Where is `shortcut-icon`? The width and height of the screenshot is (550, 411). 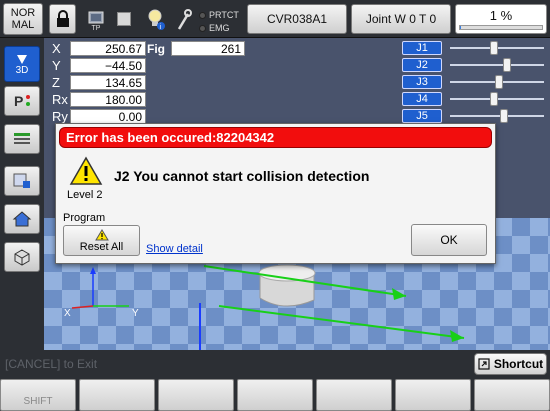 shortcut-icon is located at coordinates (484, 364).